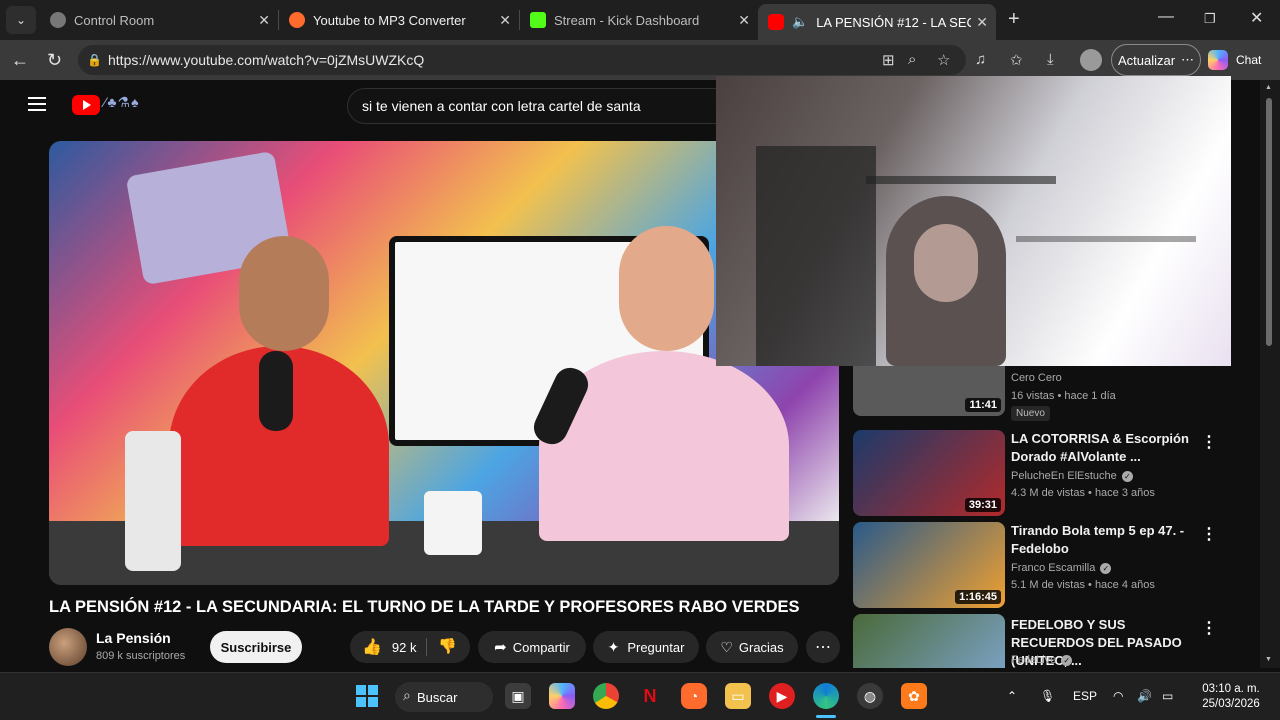  What do you see at coordinates (1036, 378) in the screenshot?
I see `channel-name: Cero Cero` at bounding box center [1036, 378].